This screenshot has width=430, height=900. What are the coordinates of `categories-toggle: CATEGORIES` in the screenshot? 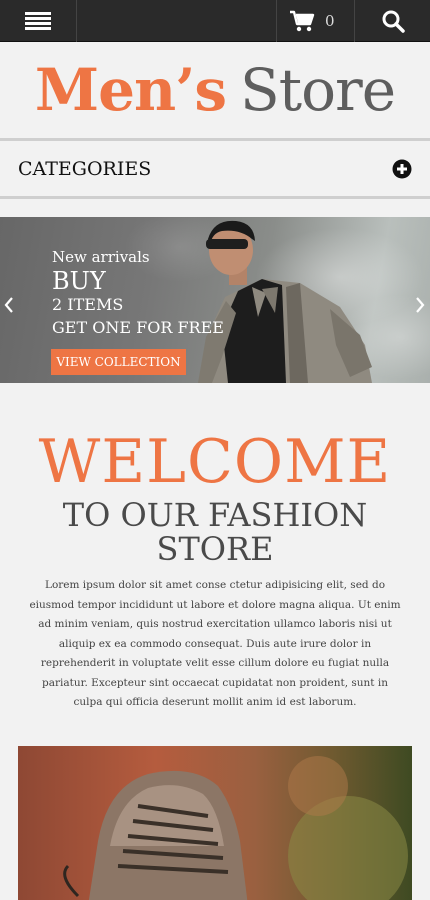 It's located at (215, 168).